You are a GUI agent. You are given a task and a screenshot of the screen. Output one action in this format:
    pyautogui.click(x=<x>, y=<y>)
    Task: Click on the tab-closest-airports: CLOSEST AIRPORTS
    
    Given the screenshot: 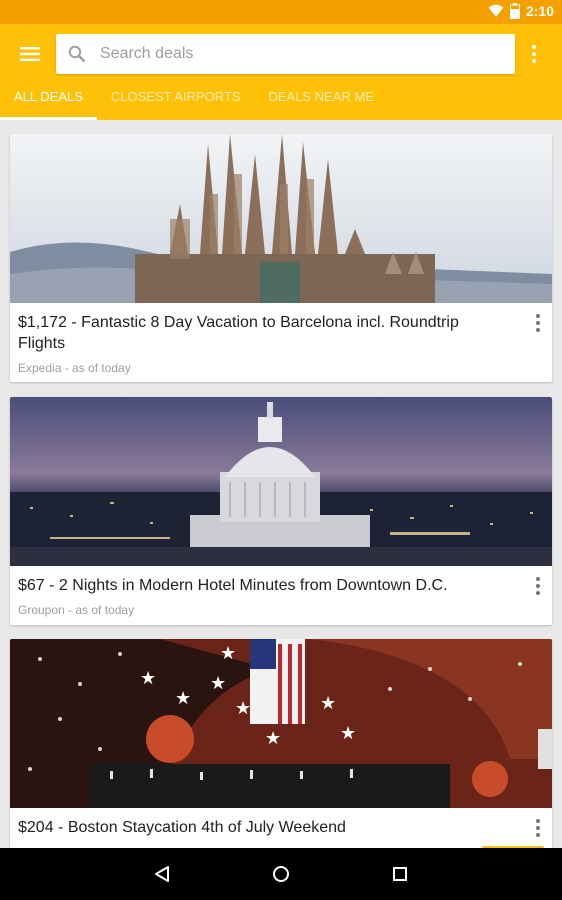 What is the action you would take?
    pyautogui.click(x=176, y=103)
    